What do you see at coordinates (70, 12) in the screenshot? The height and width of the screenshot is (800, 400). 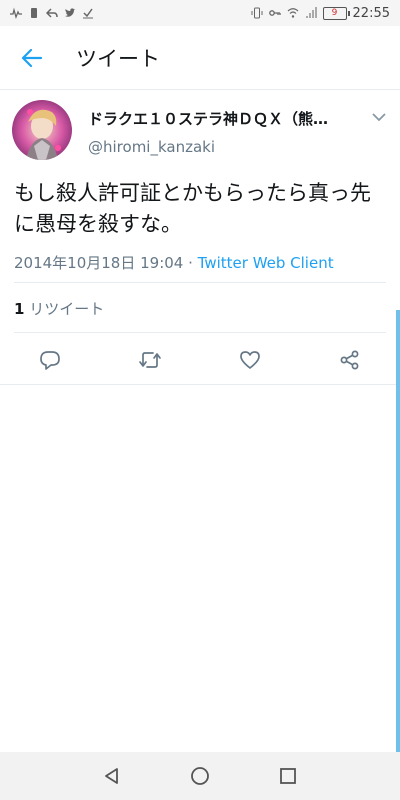 I see `twitter-icon` at bounding box center [70, 12].